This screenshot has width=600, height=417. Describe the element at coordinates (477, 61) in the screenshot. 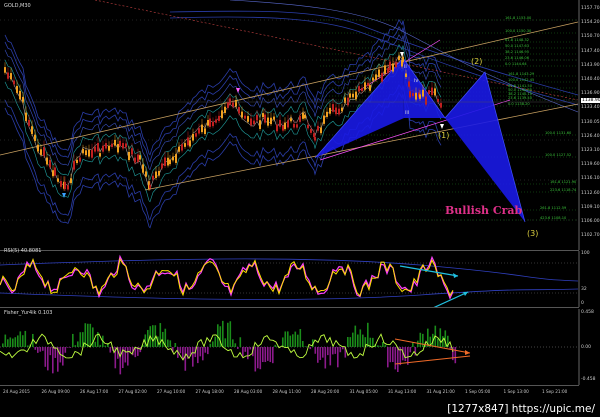

I see `wave-label-2: (2)` at that location.